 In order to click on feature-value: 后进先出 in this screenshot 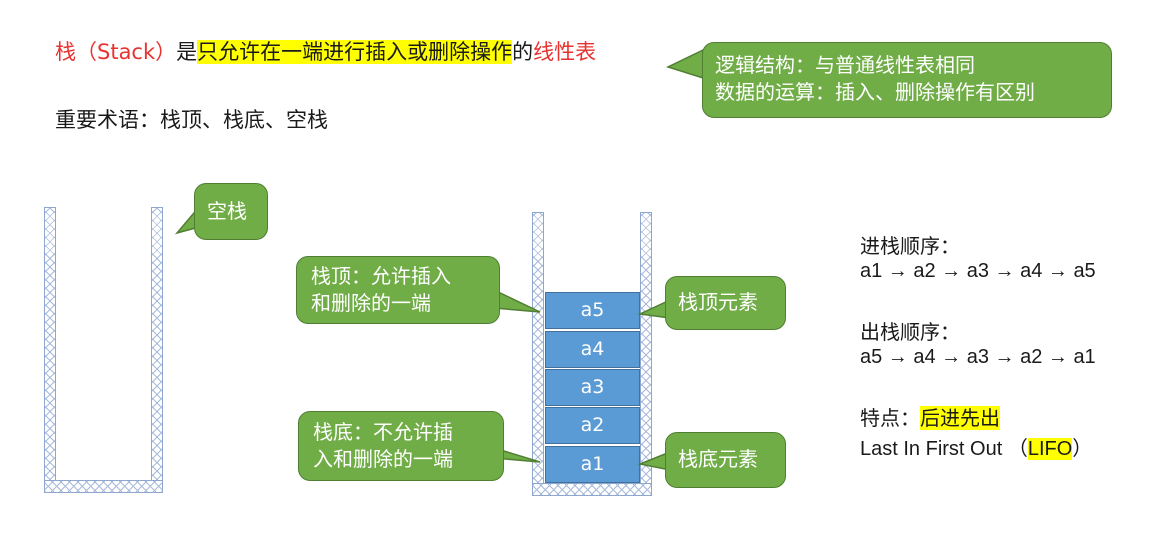, I will do `click(960, 418)`.